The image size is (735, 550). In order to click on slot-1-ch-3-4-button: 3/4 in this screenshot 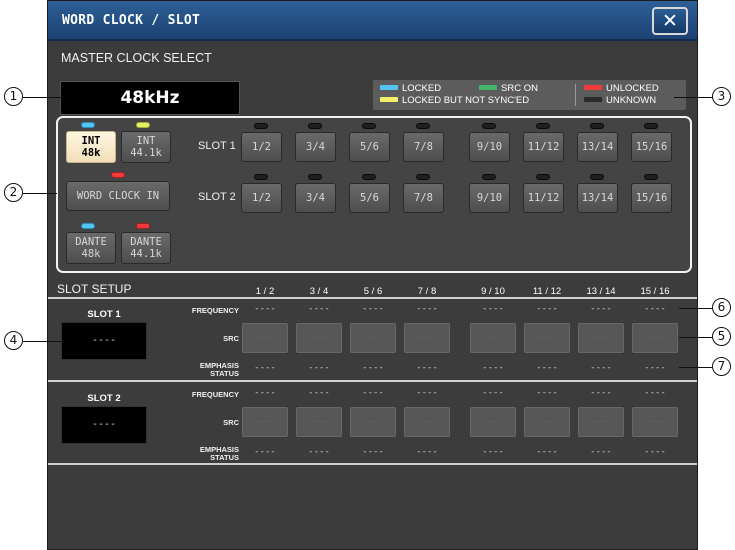, I will do `click(315, 147)`.